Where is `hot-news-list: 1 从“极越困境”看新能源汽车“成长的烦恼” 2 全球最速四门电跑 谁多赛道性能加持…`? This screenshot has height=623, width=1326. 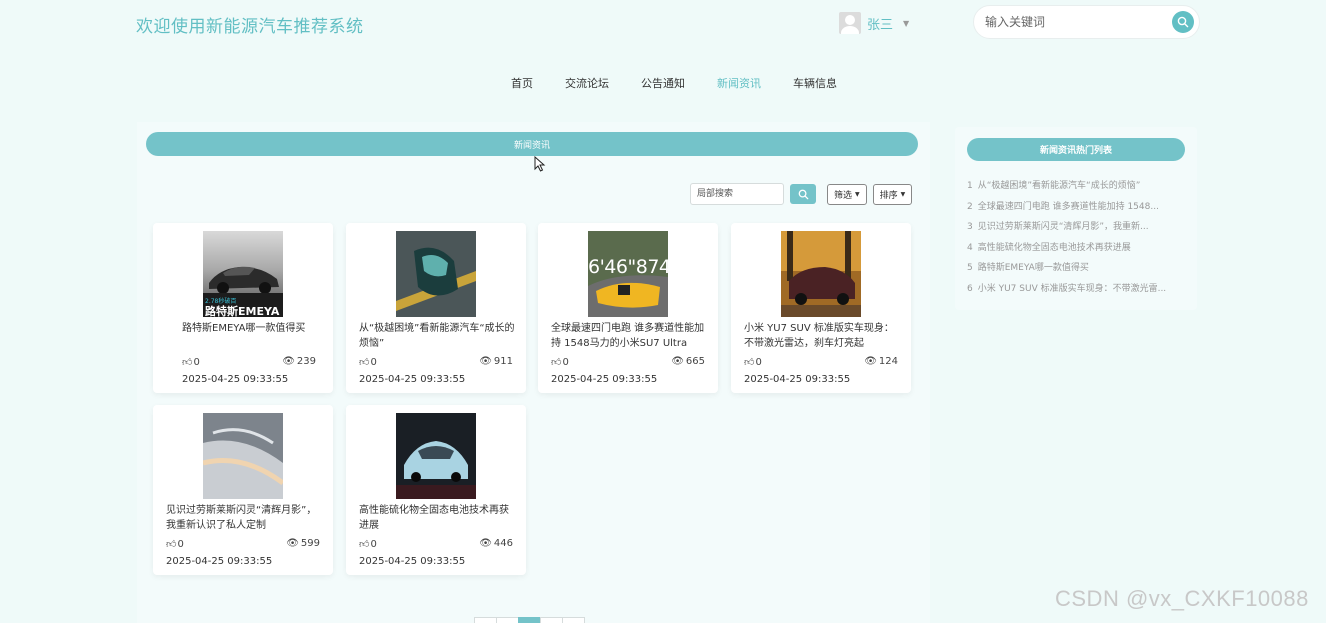
hot-news-list: 1 从“极越困境”看新能源汽车“成长的烦恼” 2 全球最速四门电跑 谁多赛道性能加持… is located at coordinates (1077, 239).